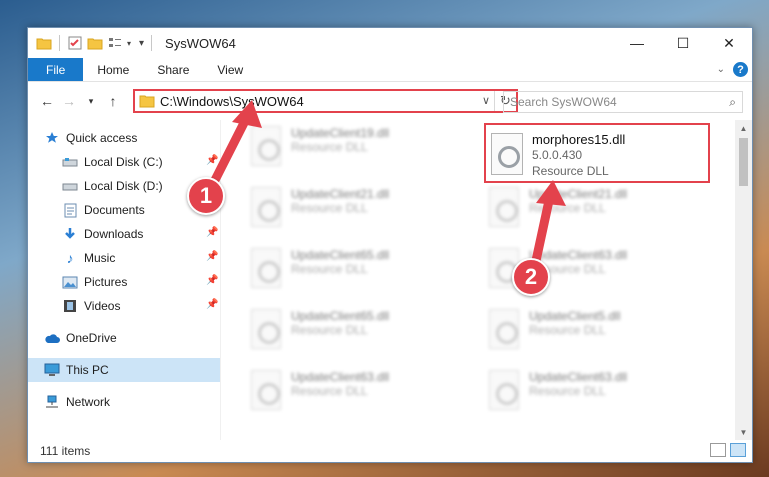  What do you see at coordinates (732, 102) in the screenshot?
I see `search-icon: ⌕` at bounding box center [732, 102].